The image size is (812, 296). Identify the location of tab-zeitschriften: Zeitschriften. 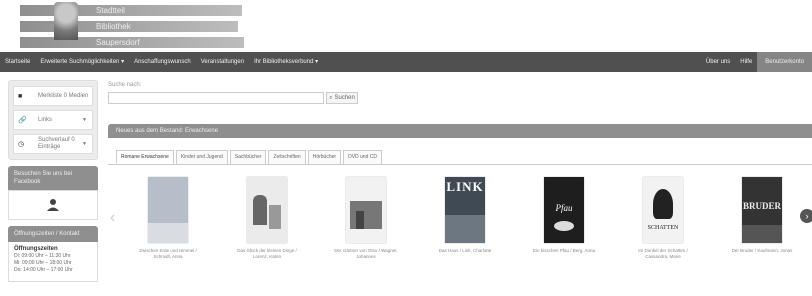
(287, 157).